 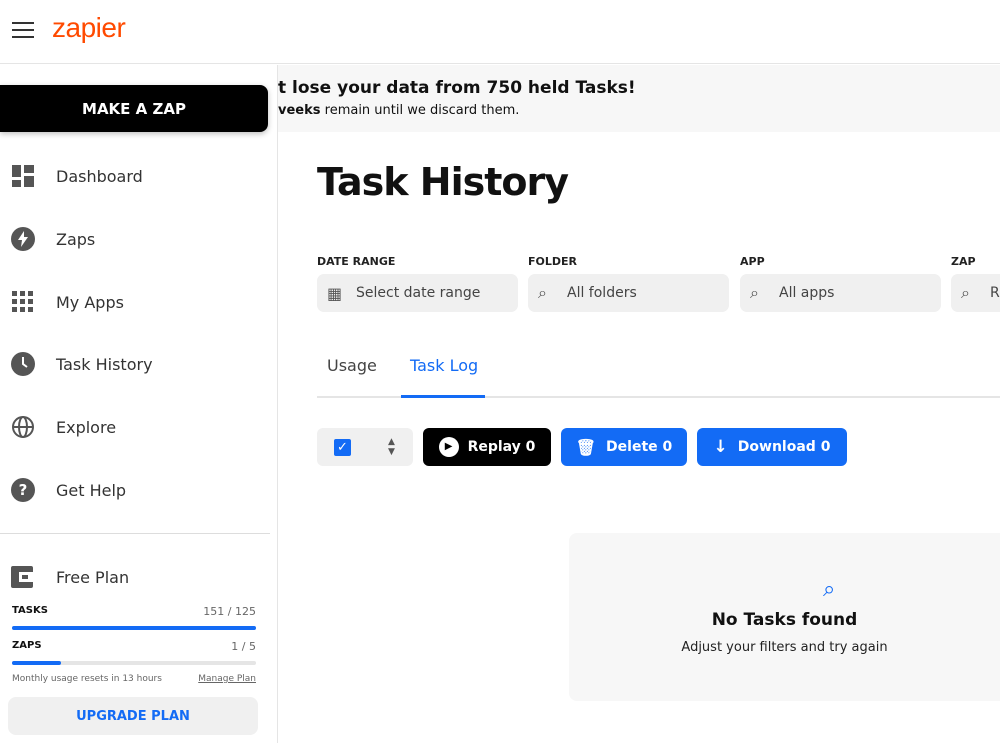 I want to click on top-bar: zapier, so click(x=500, y=32).